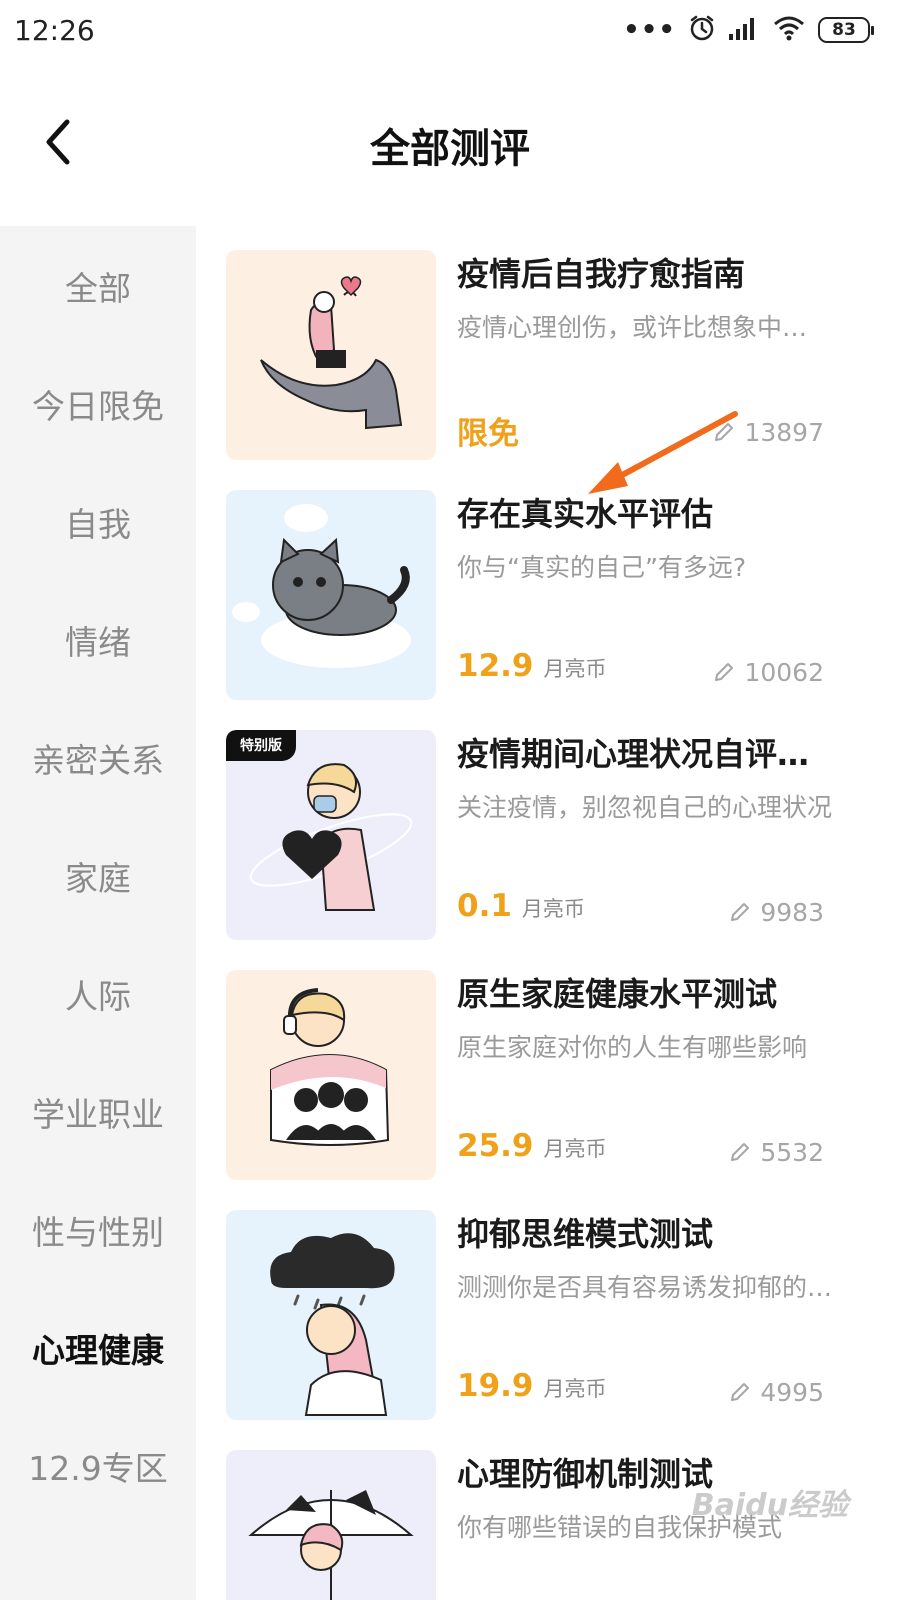 The height and width of the screenshot is (1600, 900). I want to click on view-count: 4995, so click(776, 1392).